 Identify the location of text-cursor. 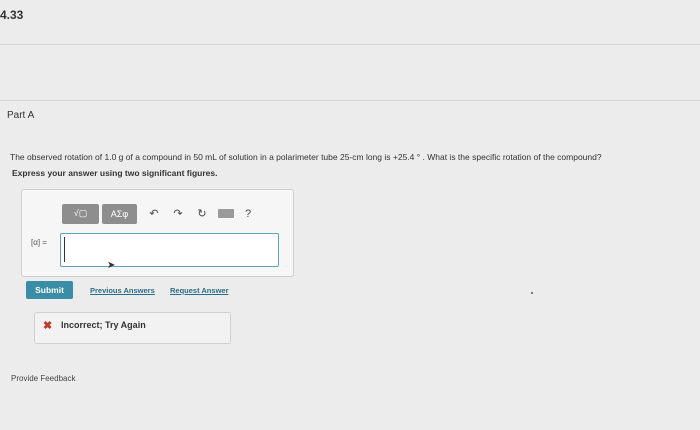
(64, 249).